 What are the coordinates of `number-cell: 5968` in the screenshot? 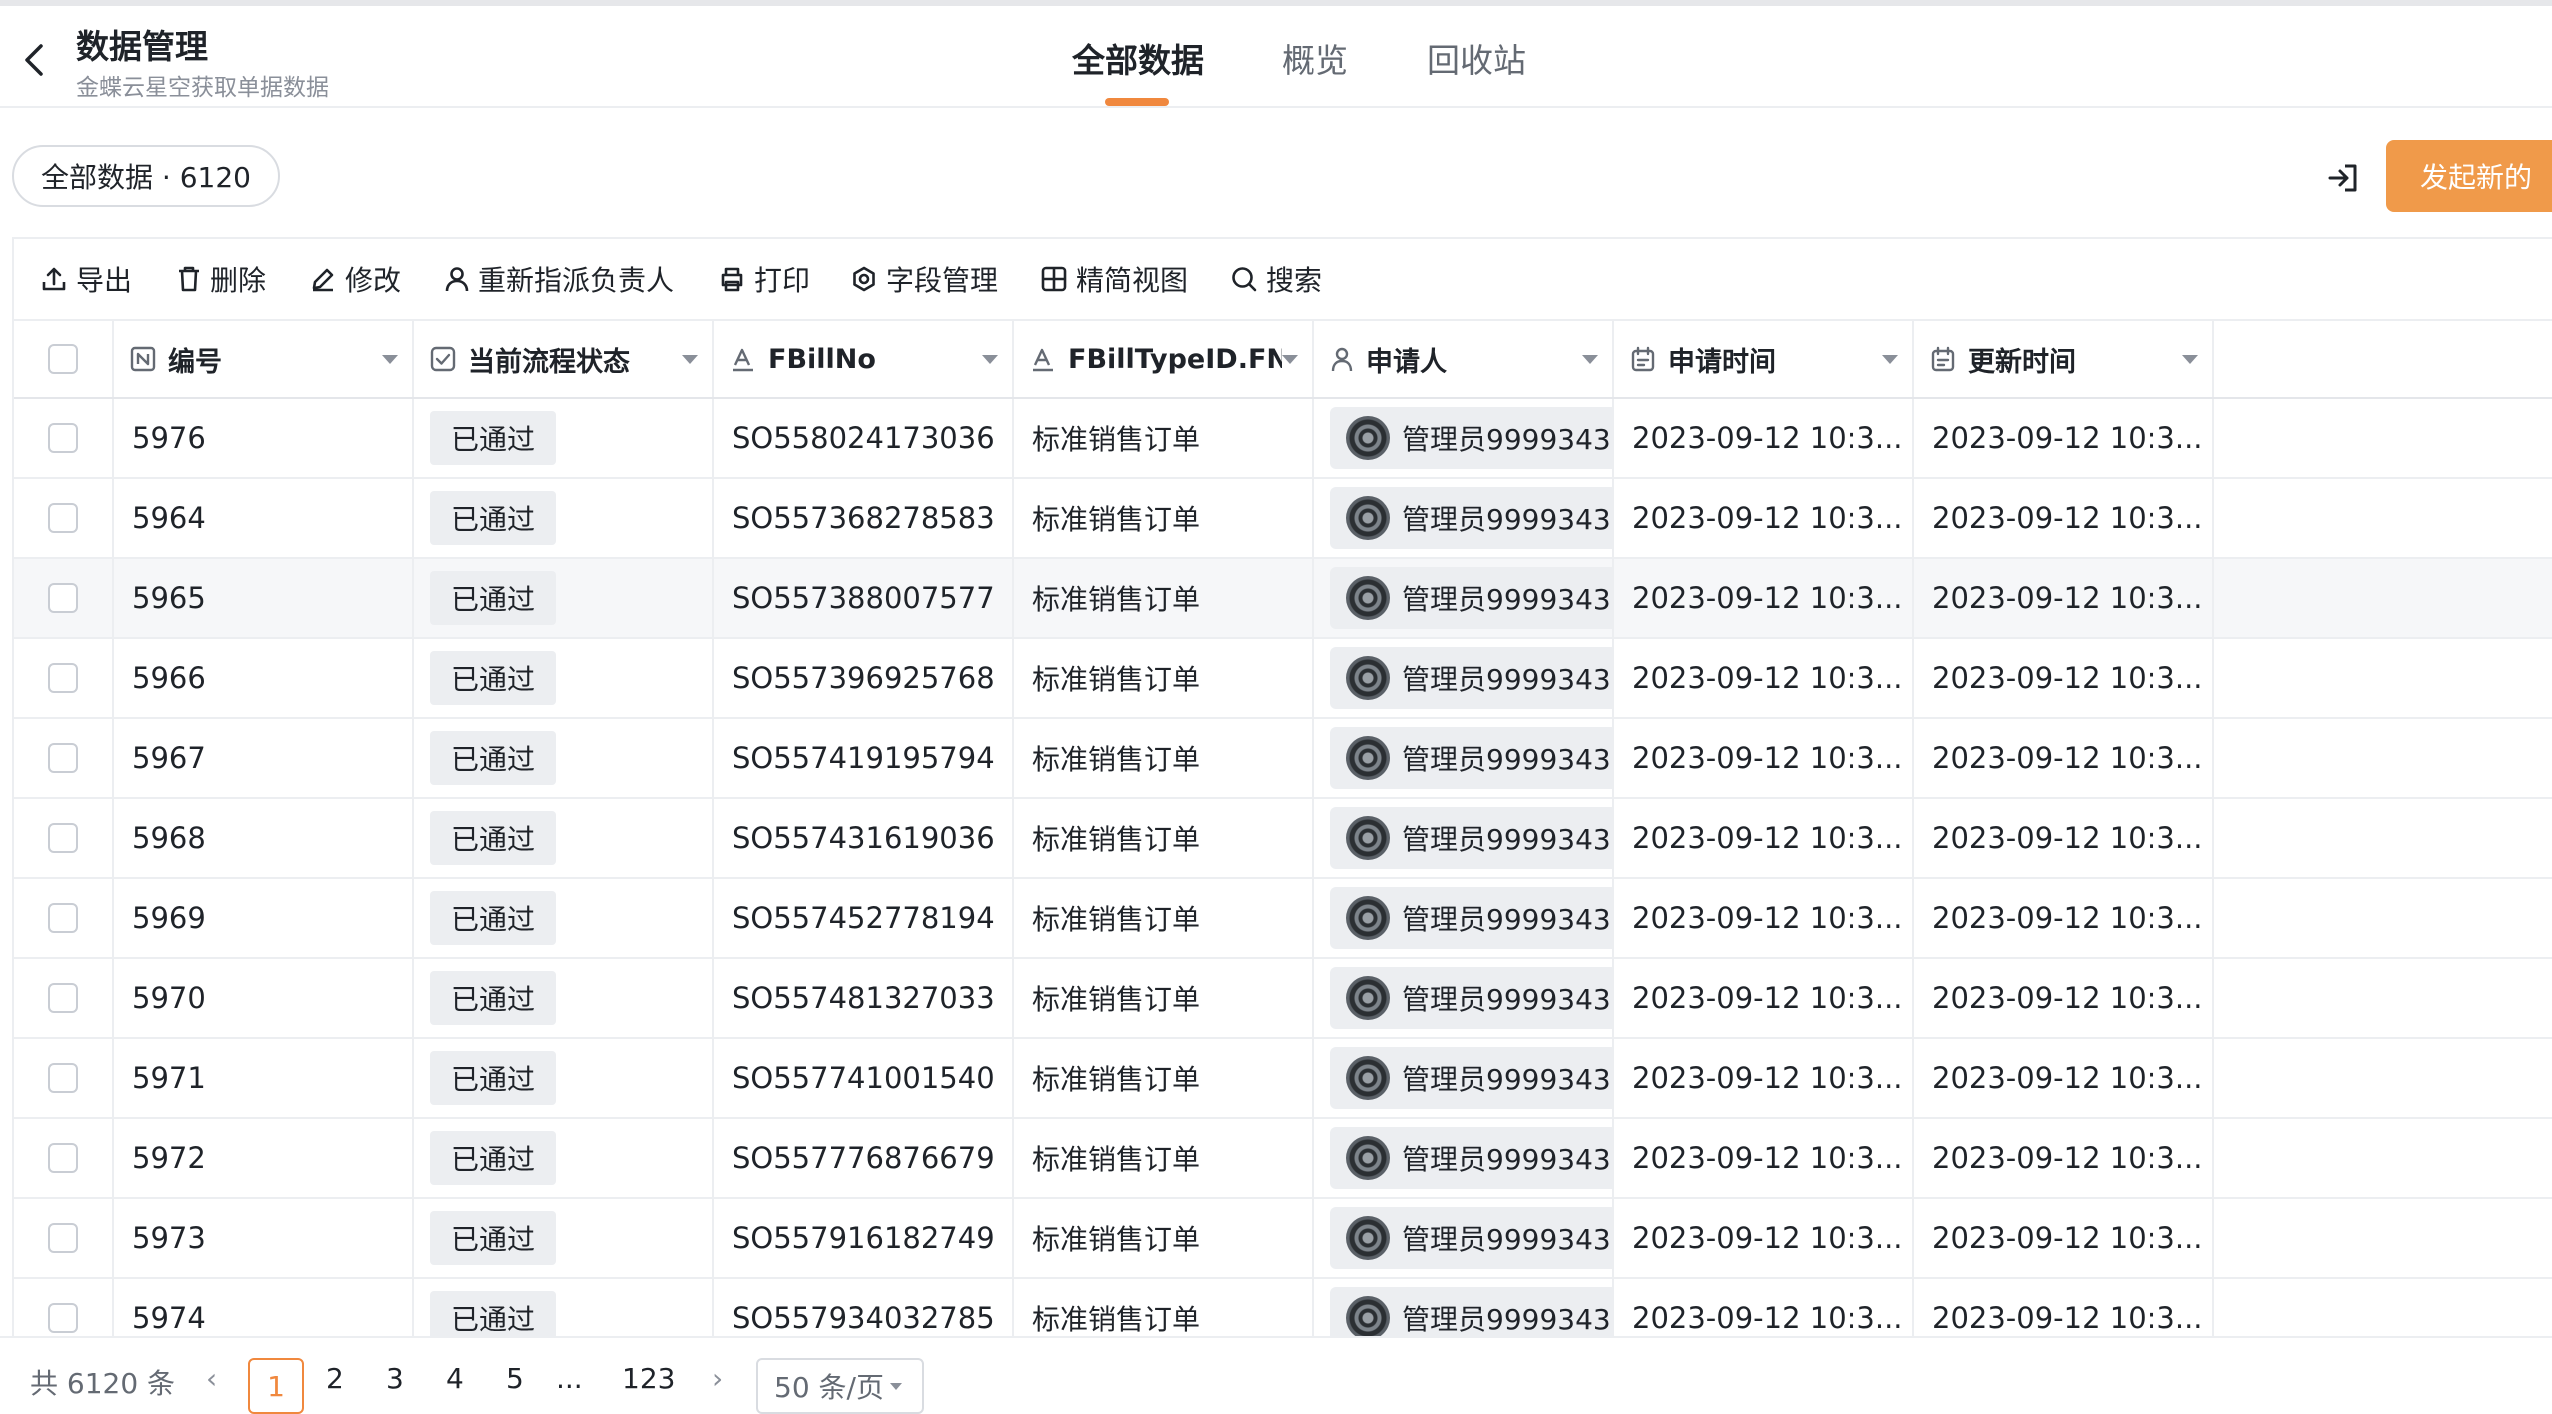 It's located at (264, 838).